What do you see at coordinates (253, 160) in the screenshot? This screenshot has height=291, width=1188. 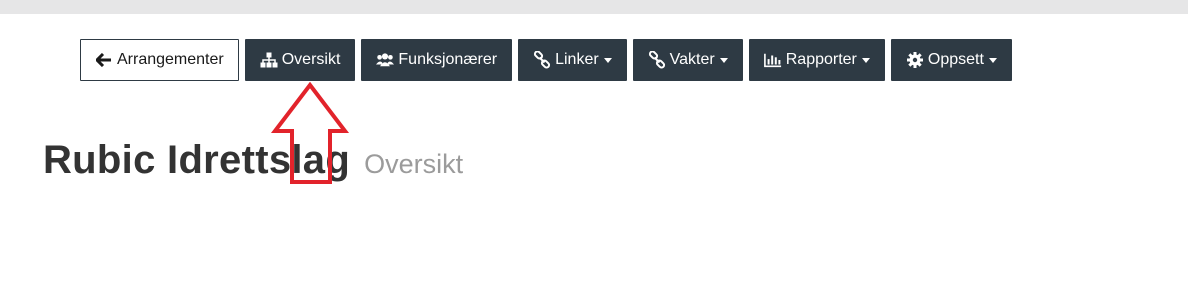 I see `page-heading: Rubic Idrettslag Oversikt` at bounding box center [253, 160].